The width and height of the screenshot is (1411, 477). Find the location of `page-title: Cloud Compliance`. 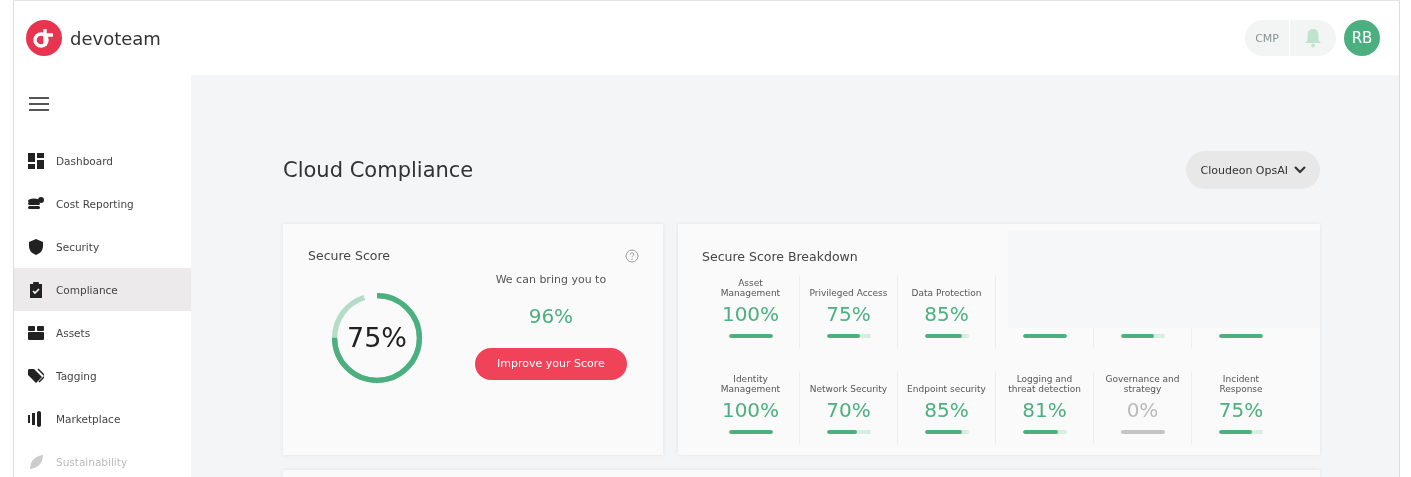

page-title: Cloud Compliance is located at coordinates (378, 170).